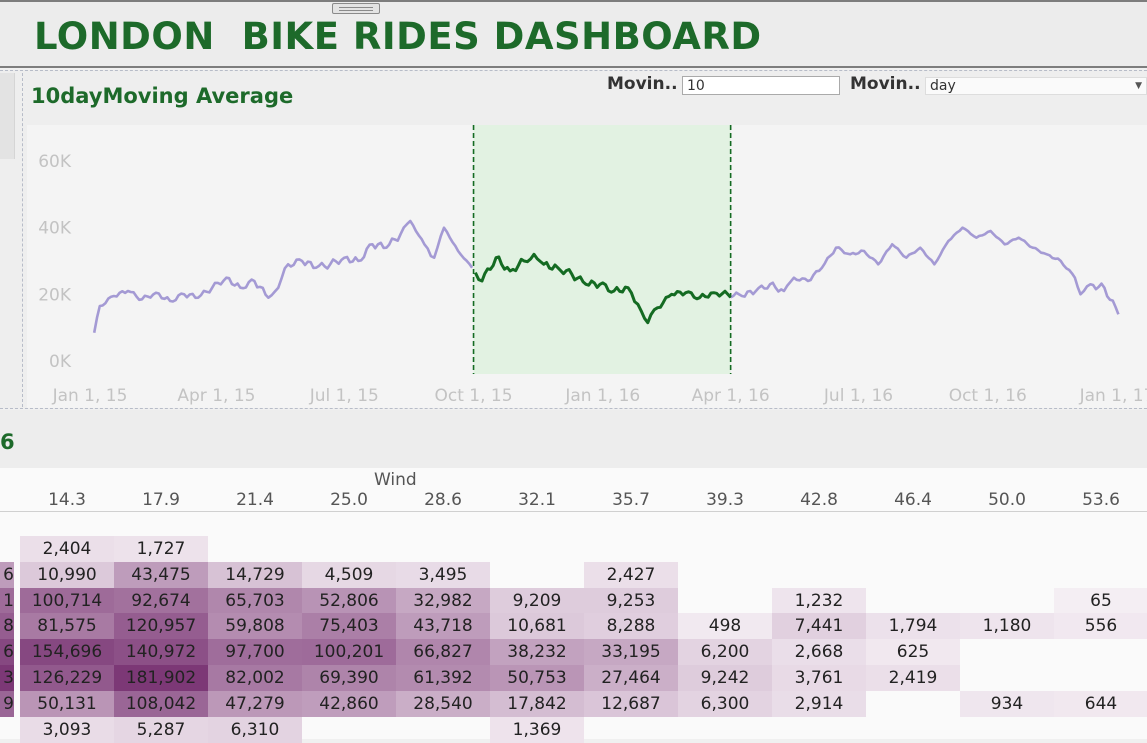 The image size is (1147, 743). I want to click on table-cell: 3,761, so click(819, 678).